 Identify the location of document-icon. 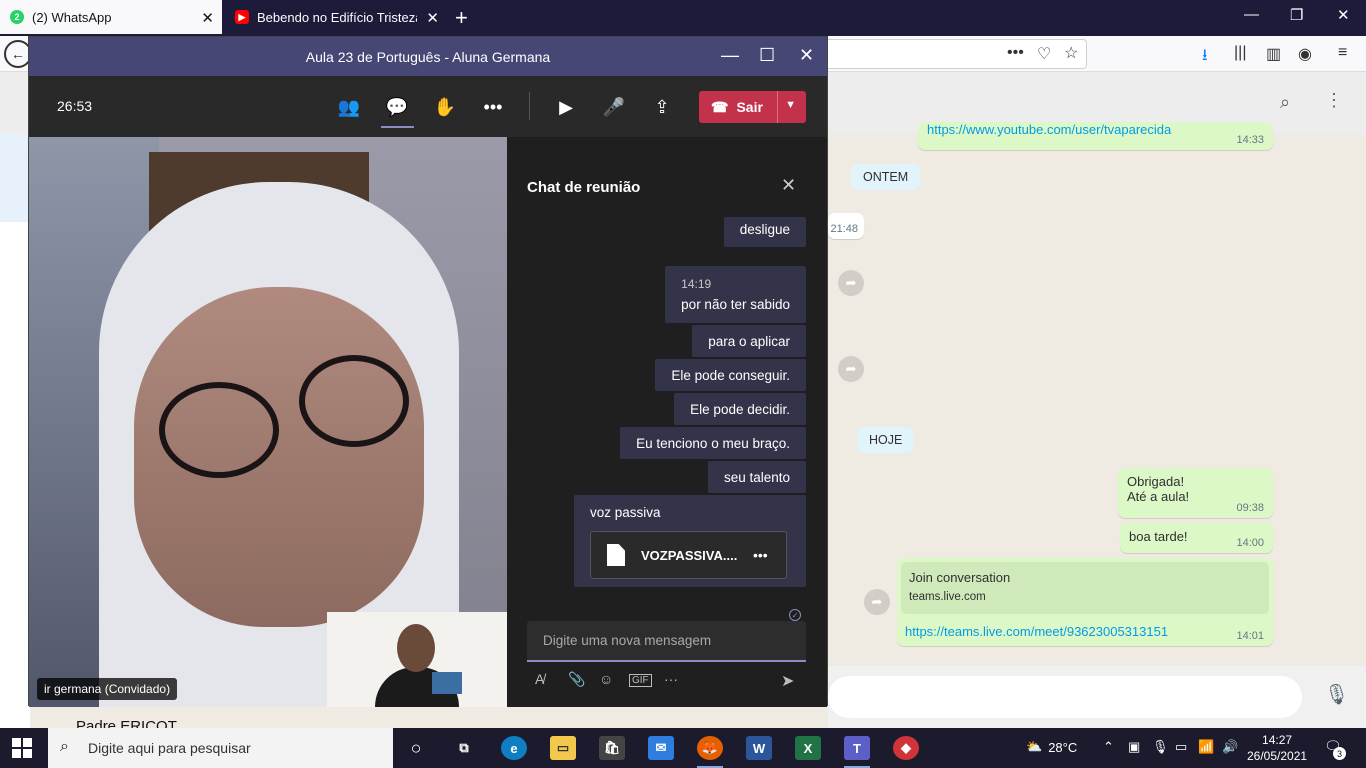
(616, 555).